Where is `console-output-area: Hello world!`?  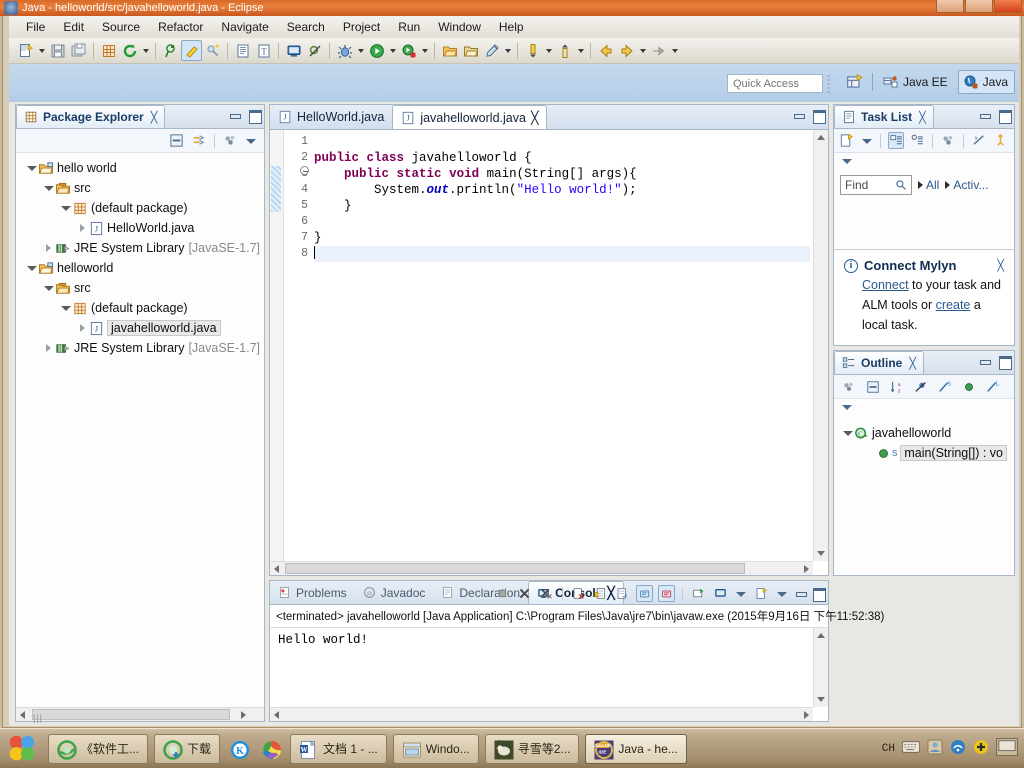 console-output-area: Hello world! is located at coordinates (549, 674).